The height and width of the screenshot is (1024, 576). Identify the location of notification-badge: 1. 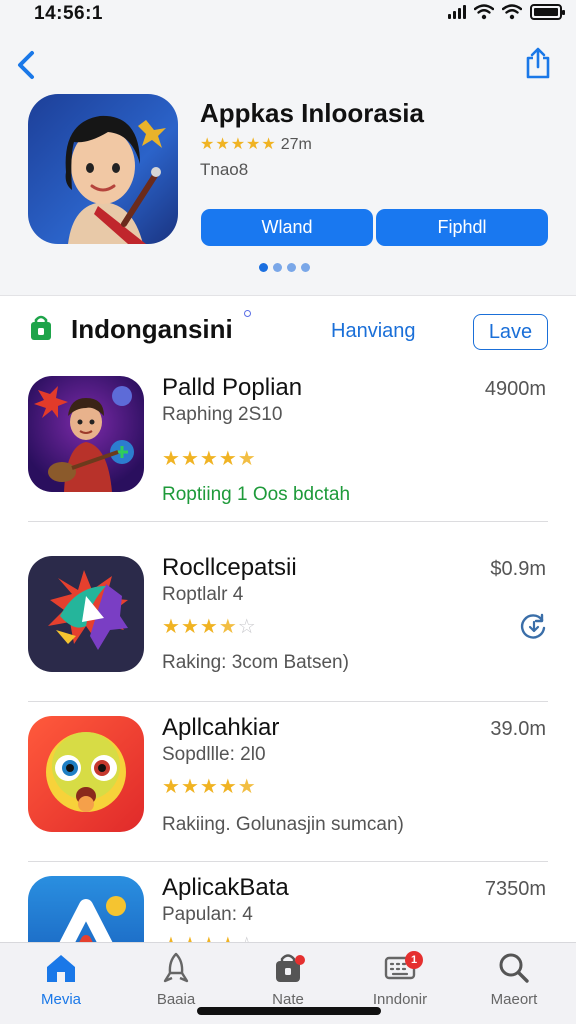
(414, 960).